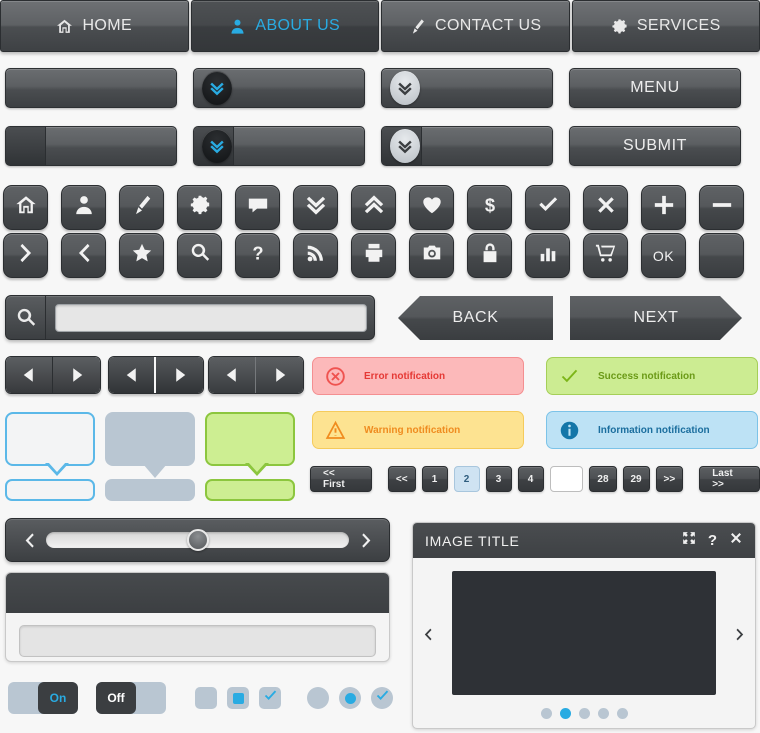  Describe the element at coordinates (418, 430) in the screenshot. I see `notification-warning: Warning notification` at that location.